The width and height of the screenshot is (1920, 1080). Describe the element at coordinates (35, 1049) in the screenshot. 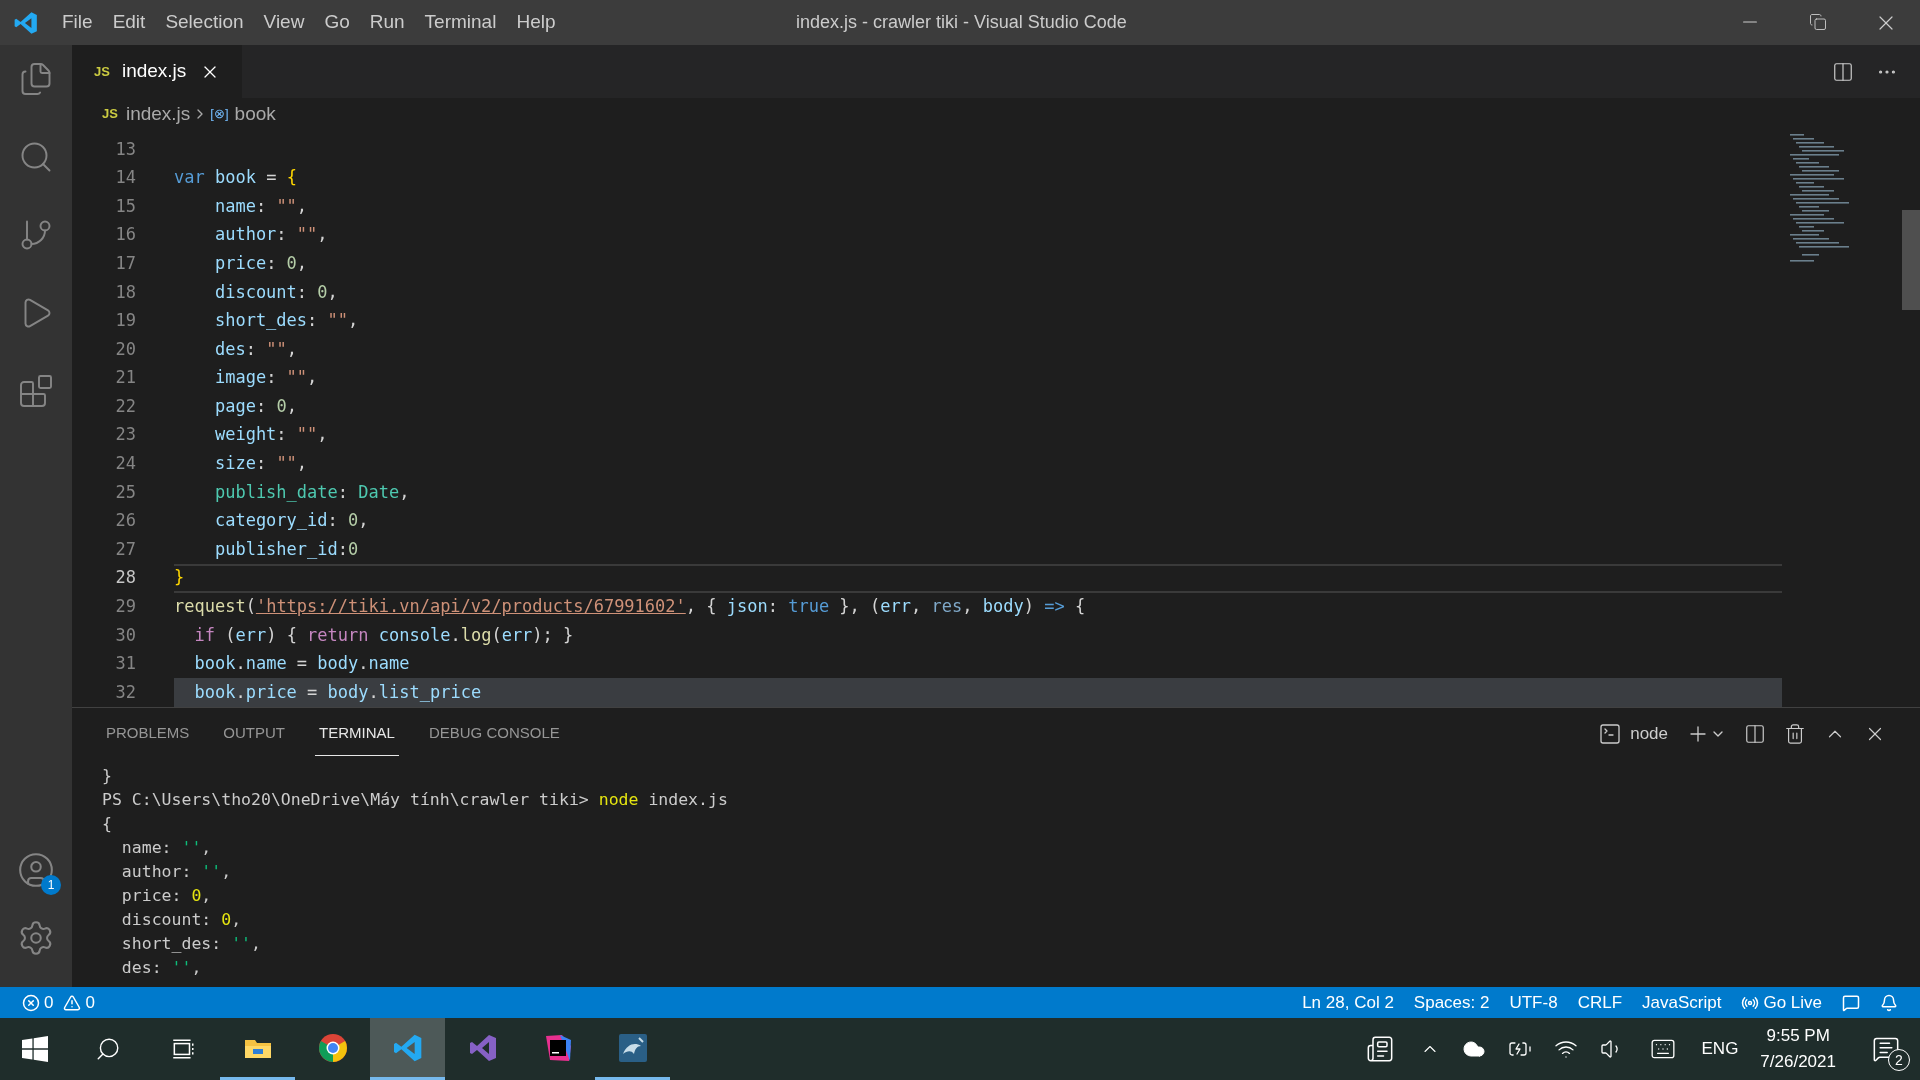

I see `windows-start-icon` at that location.